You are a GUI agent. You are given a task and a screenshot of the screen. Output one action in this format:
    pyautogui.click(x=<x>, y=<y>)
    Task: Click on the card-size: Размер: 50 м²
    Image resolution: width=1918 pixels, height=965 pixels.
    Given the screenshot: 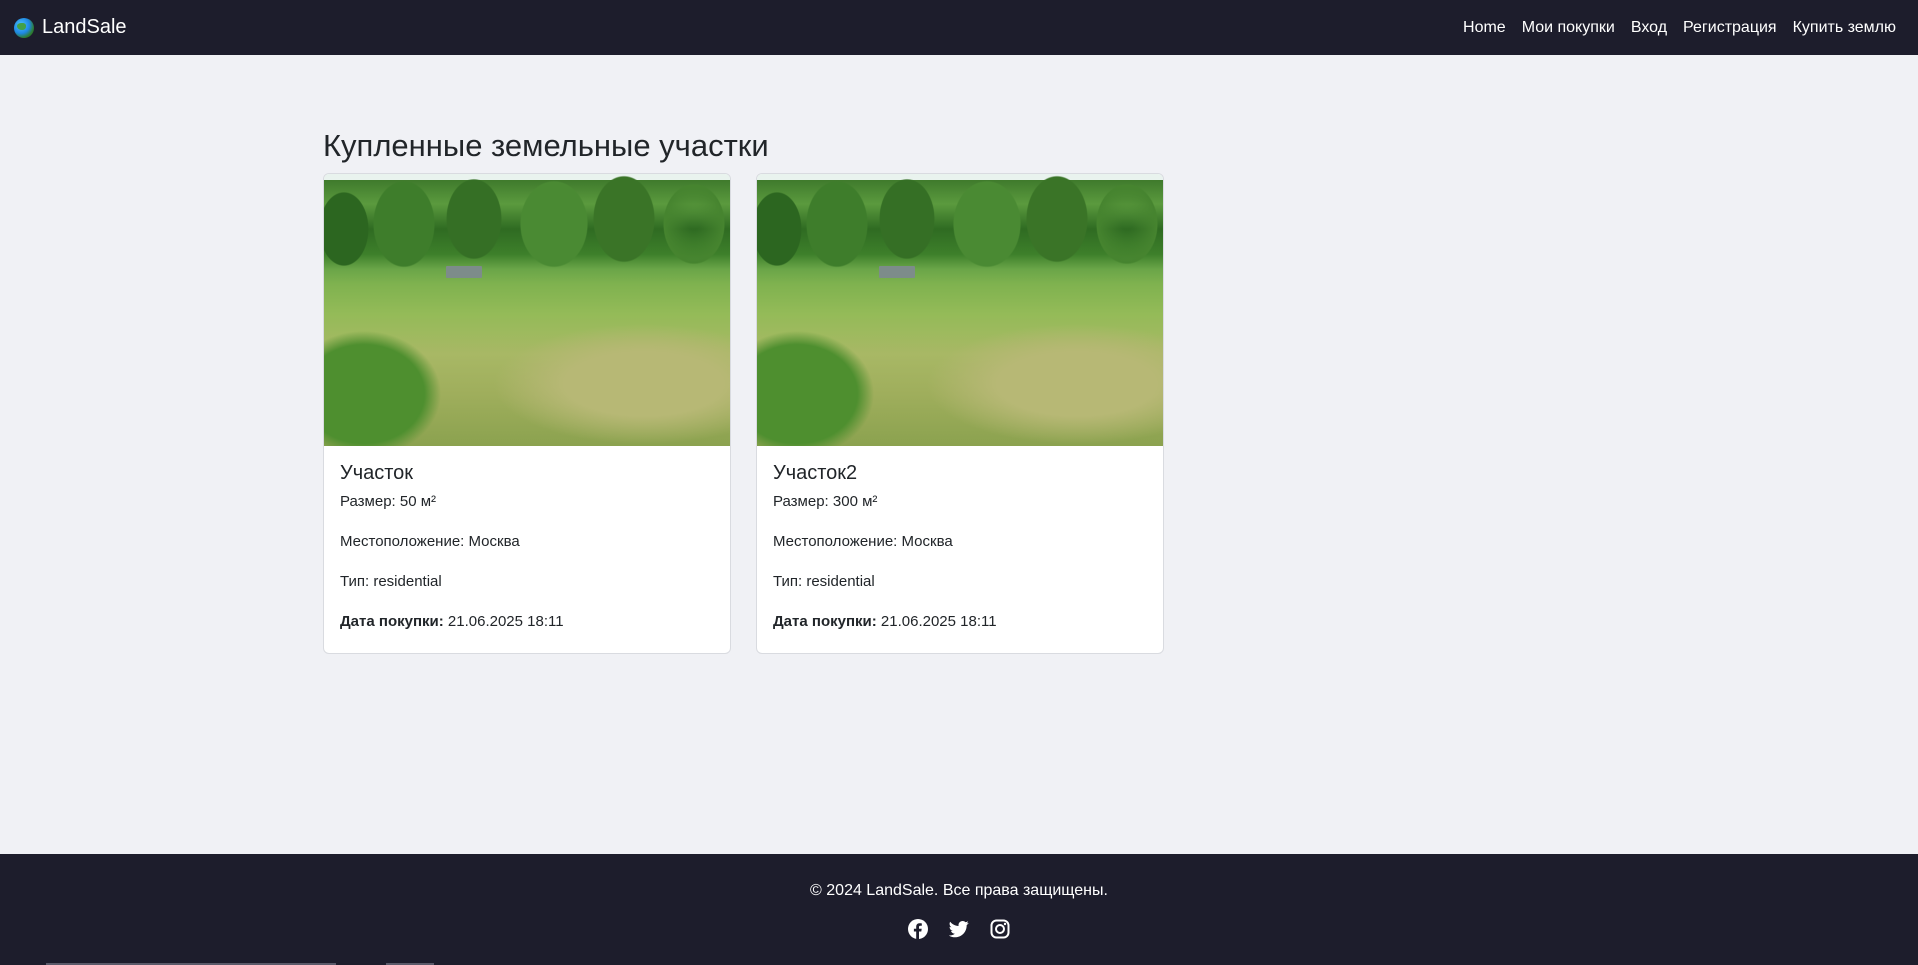 What is the action you would take?
    pyautogui.click(x=388, y=501)
    